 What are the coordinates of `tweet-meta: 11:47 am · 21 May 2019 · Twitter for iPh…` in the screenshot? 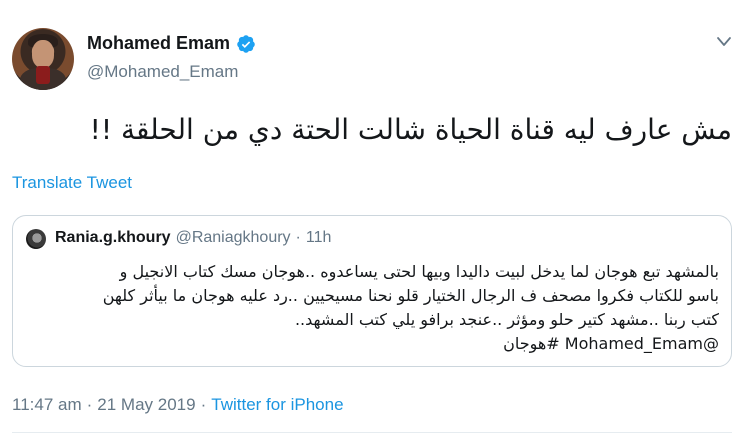 It's located at (178, 405).